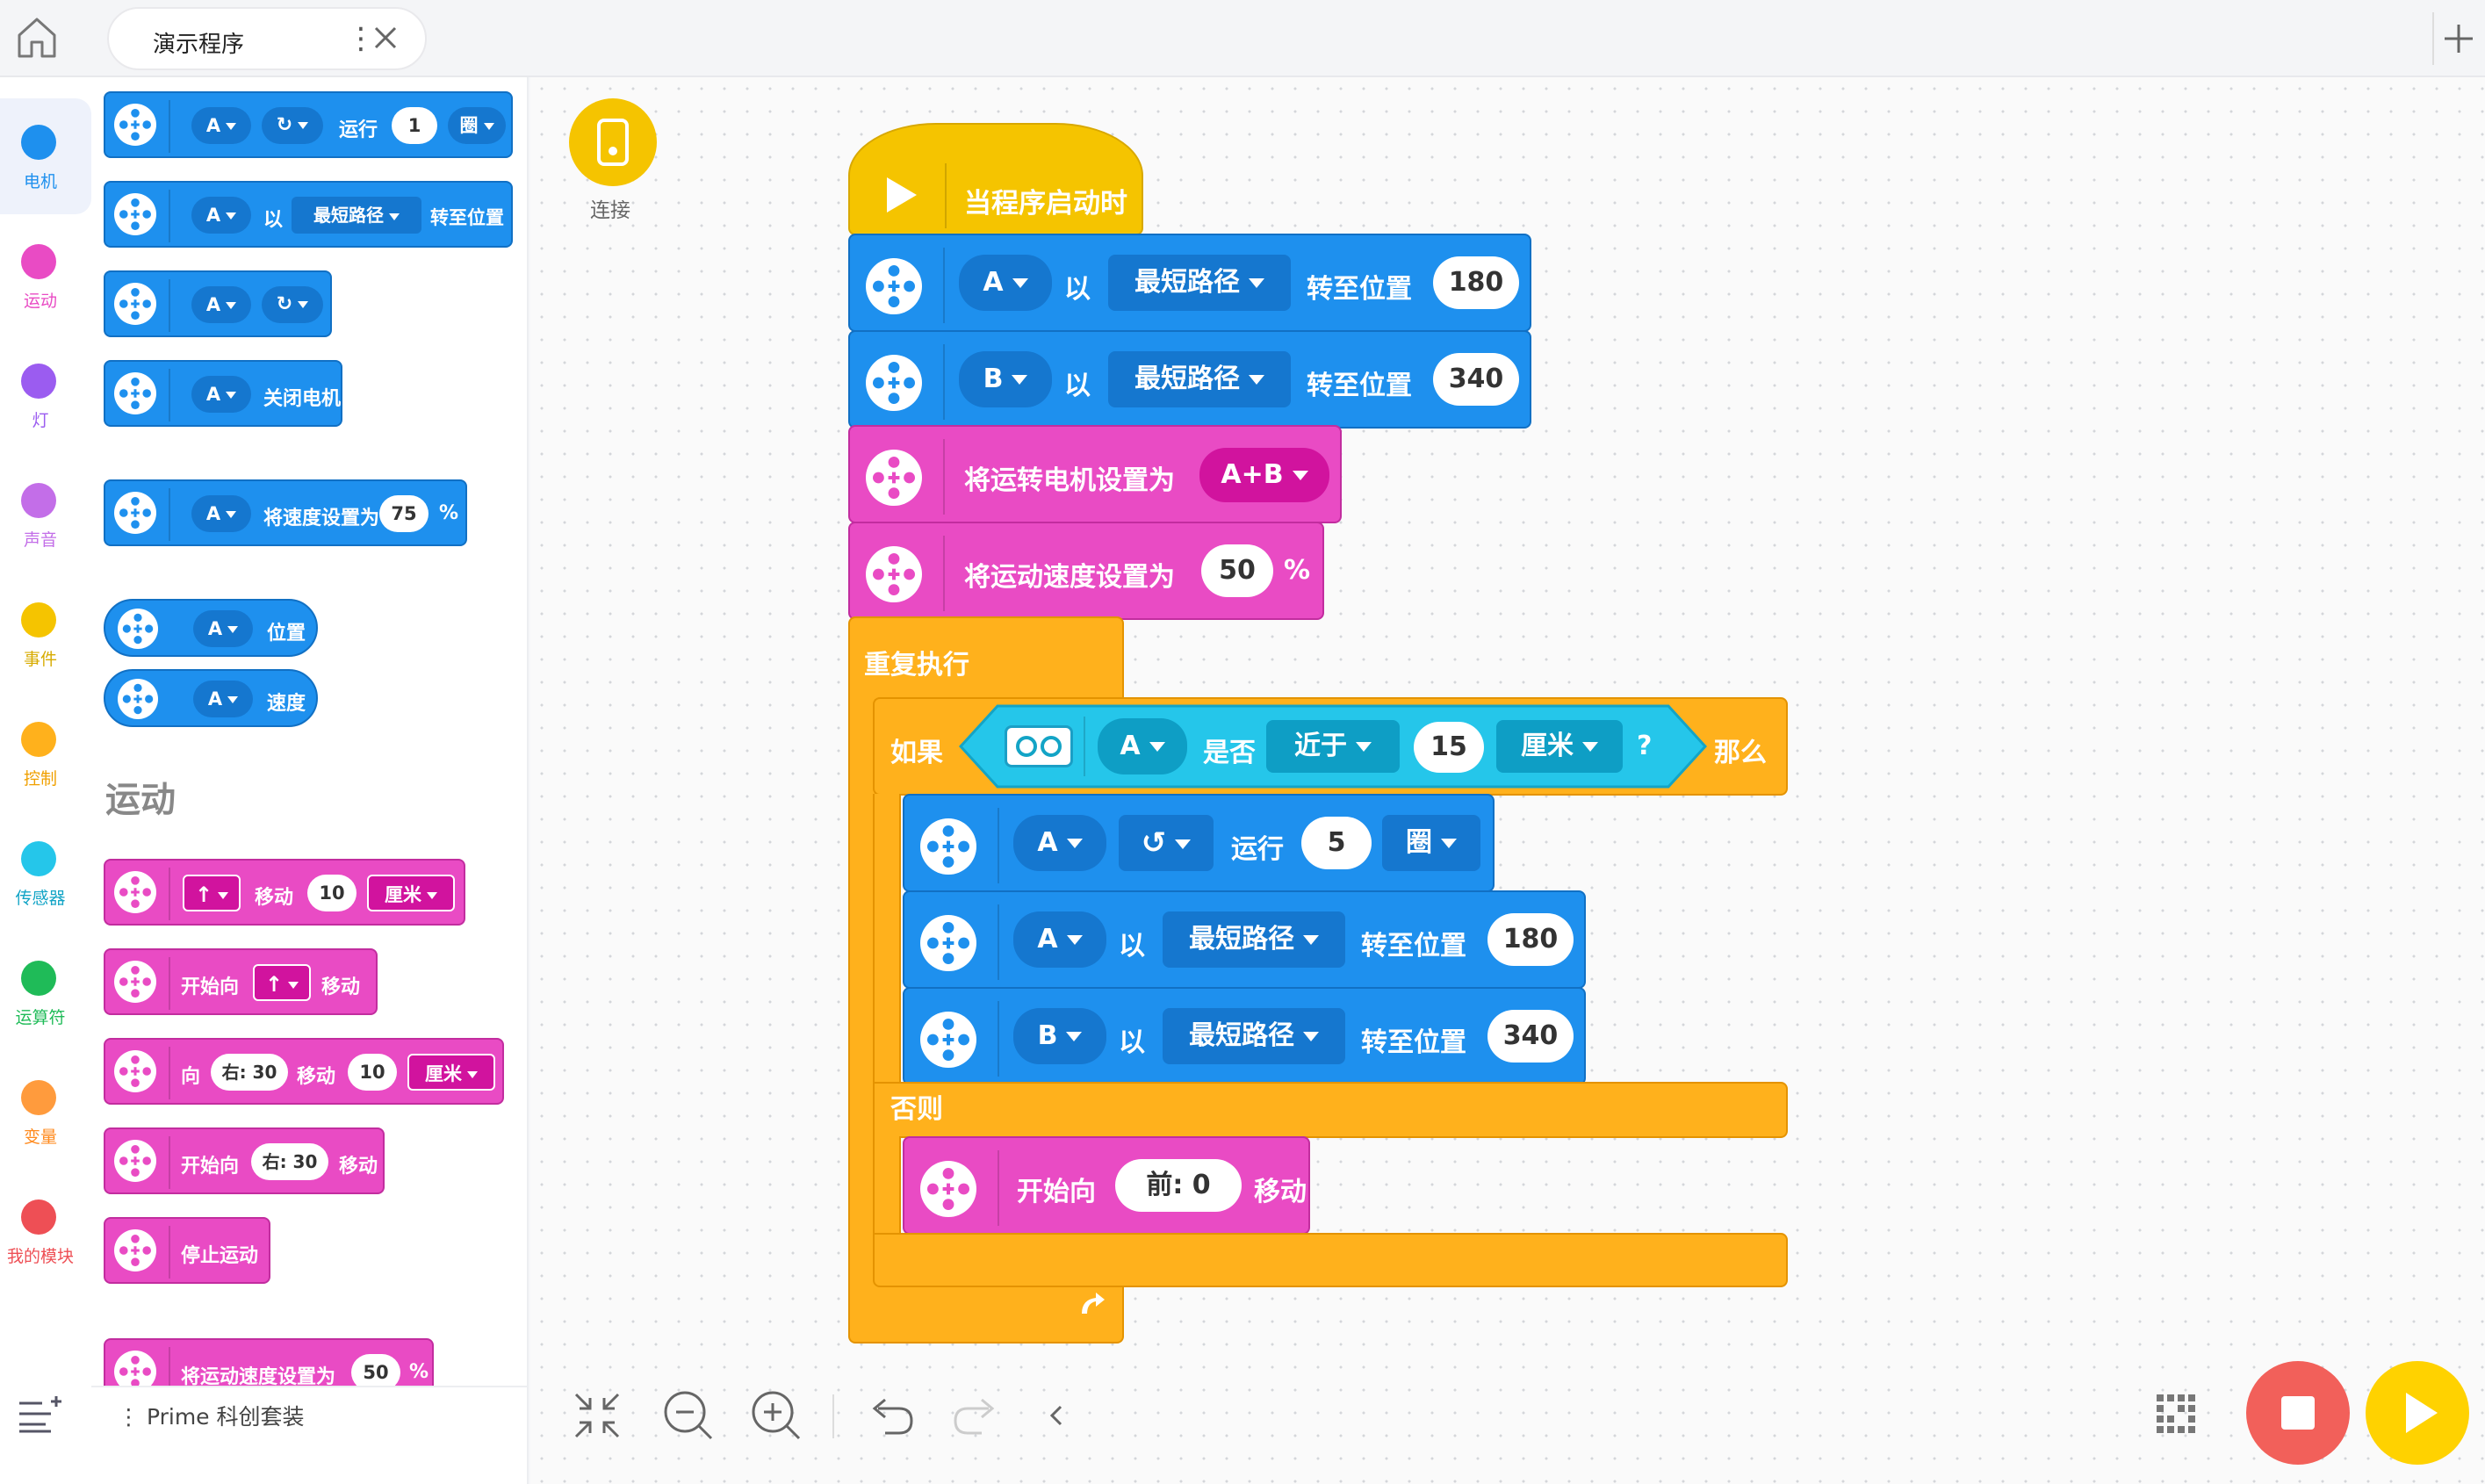  What do you see at coordinates (187, 1250) in the screenshot?
I see `palette-block-stop-moving: 停止运动` at bounding box center [187, 1250].